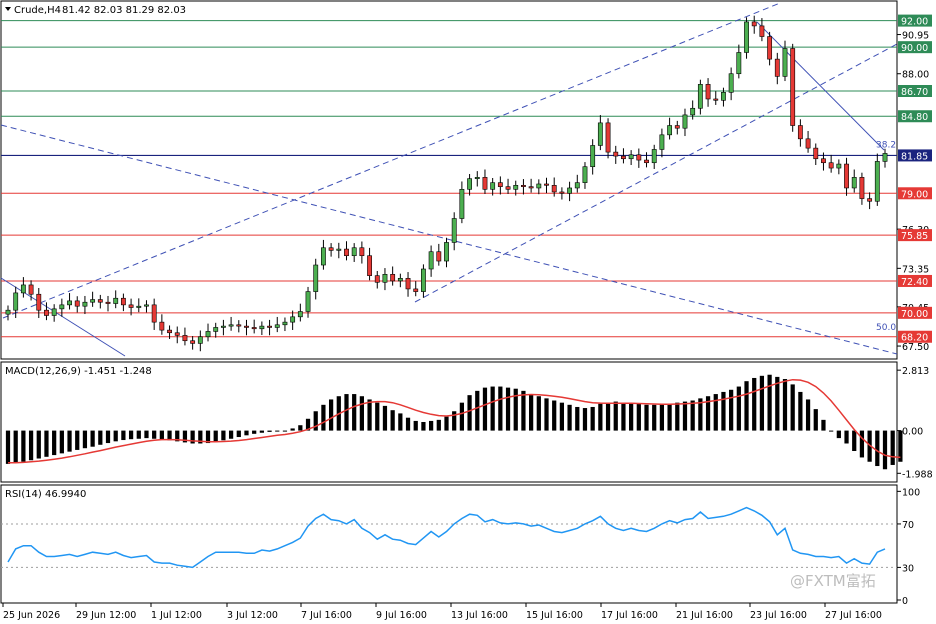  I want to click on candle, so click(746, 38).